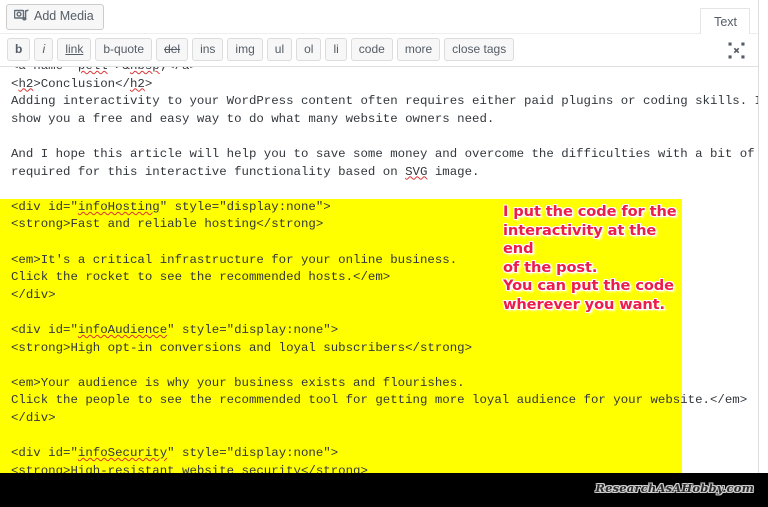 This screenshot has height=507, width=768. What do you see at coordinates (736, 50) in the screenshot?
I see `distraction-free-writing-icon` at bounding box center [736, 50].